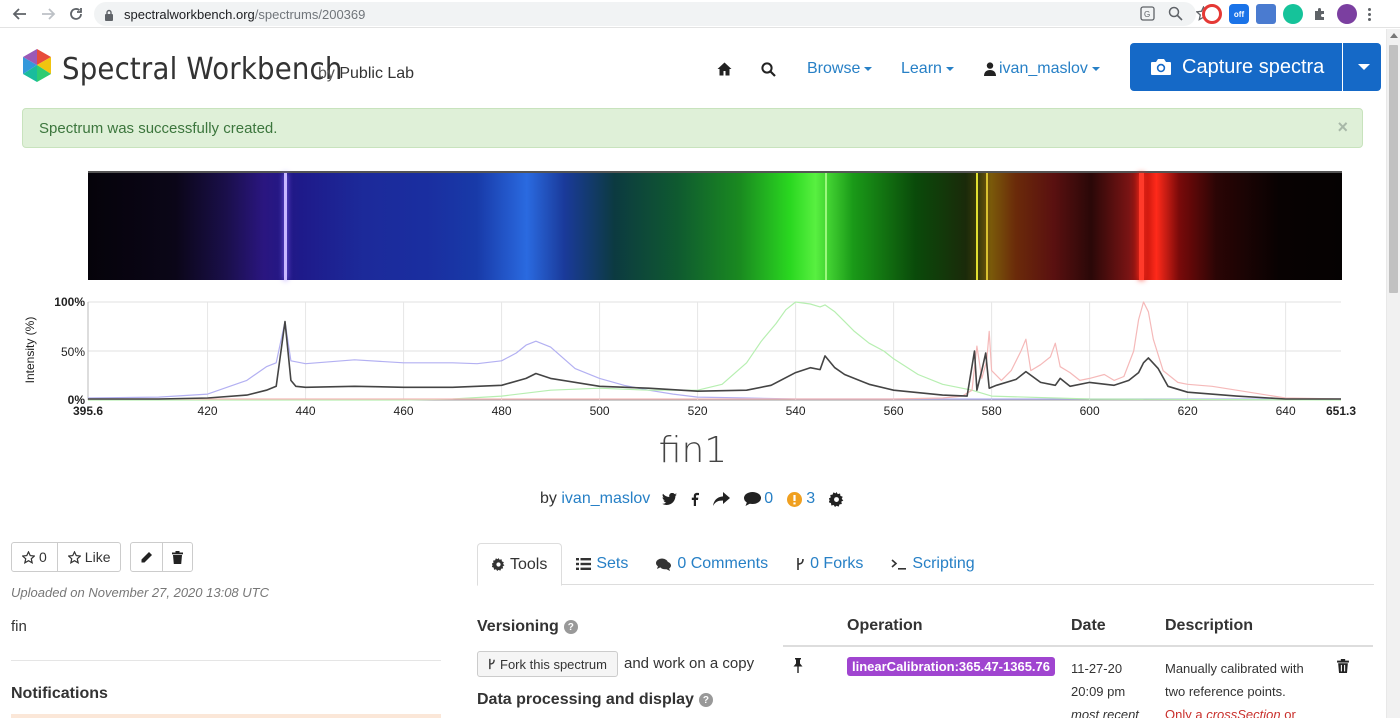 This screenshot has height=718, width=1400. Describe the element at coordinates (404, 411) in the screenshot. I see `x-tick-label: 460` at that location.